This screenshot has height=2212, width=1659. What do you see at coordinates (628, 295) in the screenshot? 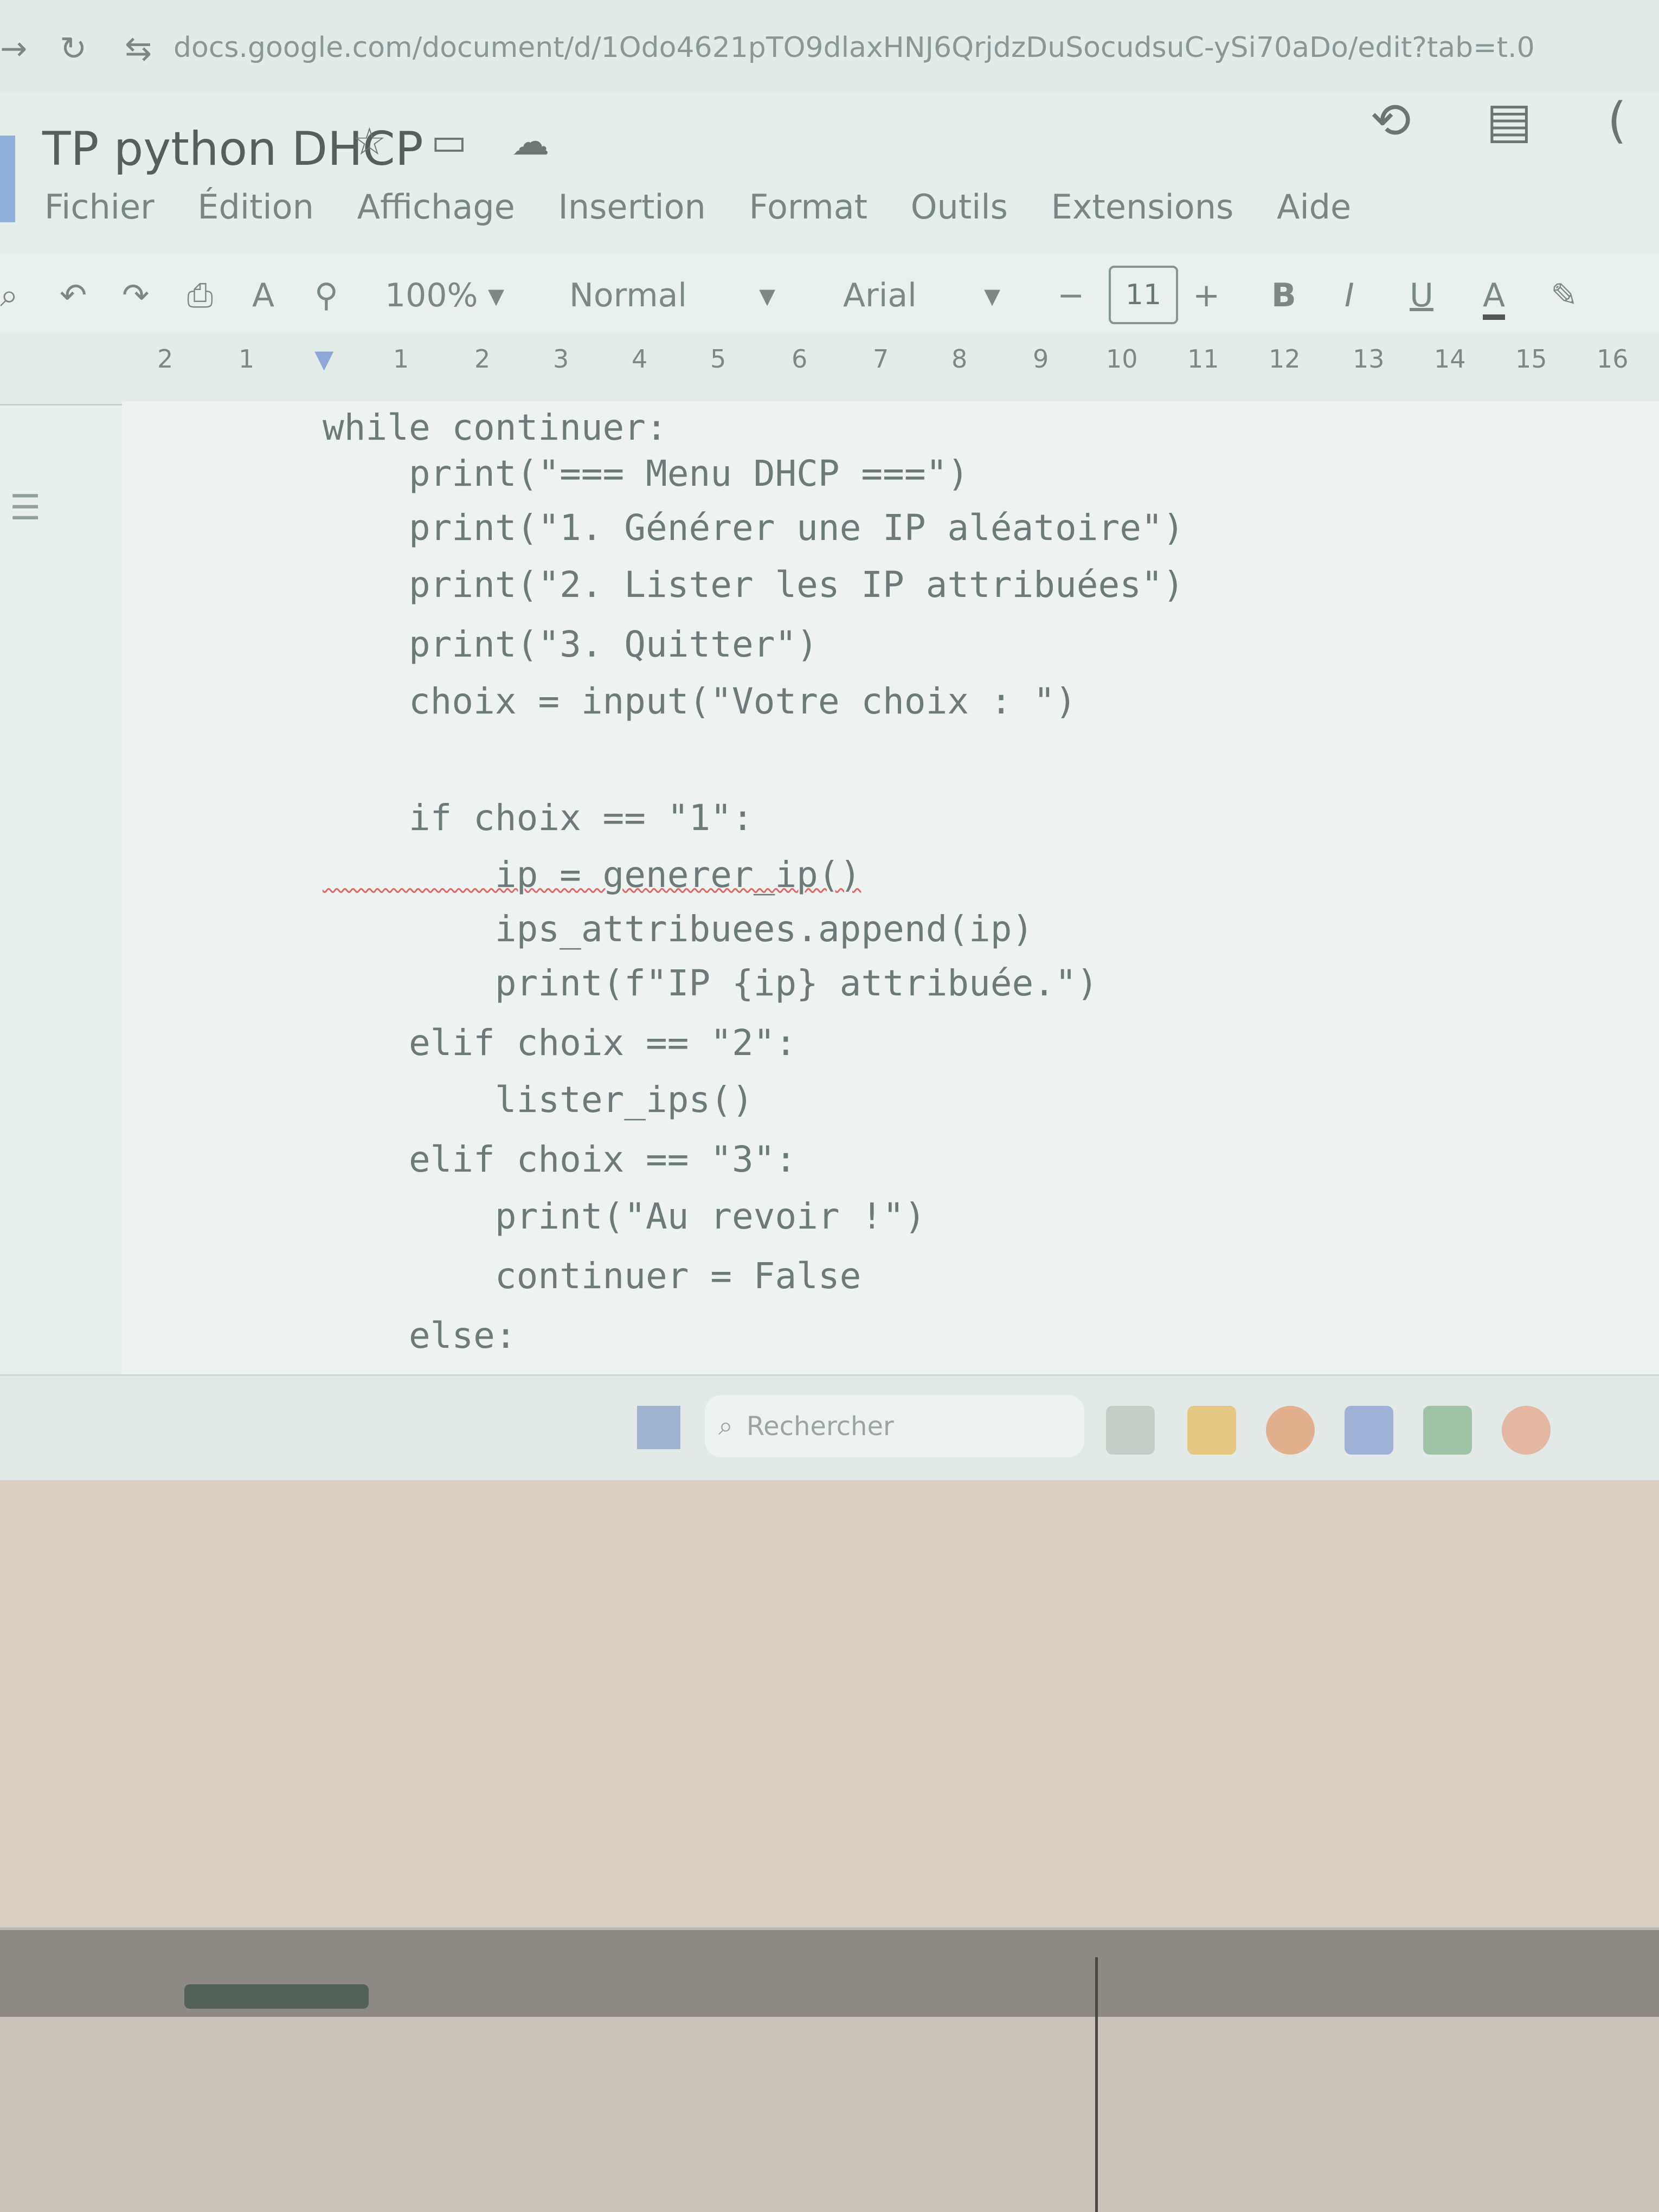
I see `style-select: Normal` at bounding box center [628, 295].